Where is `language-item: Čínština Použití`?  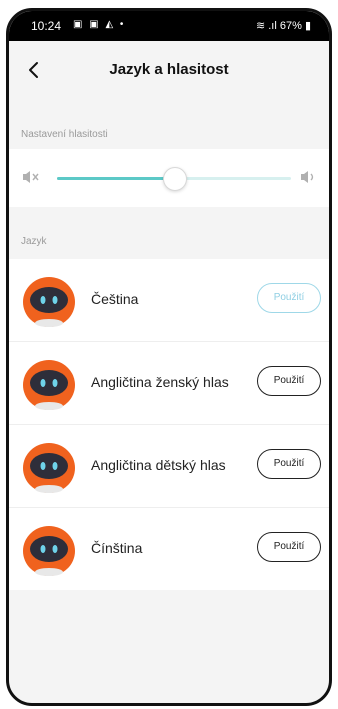 language-item: Čínština Použití is located at coordinates (169, 549).